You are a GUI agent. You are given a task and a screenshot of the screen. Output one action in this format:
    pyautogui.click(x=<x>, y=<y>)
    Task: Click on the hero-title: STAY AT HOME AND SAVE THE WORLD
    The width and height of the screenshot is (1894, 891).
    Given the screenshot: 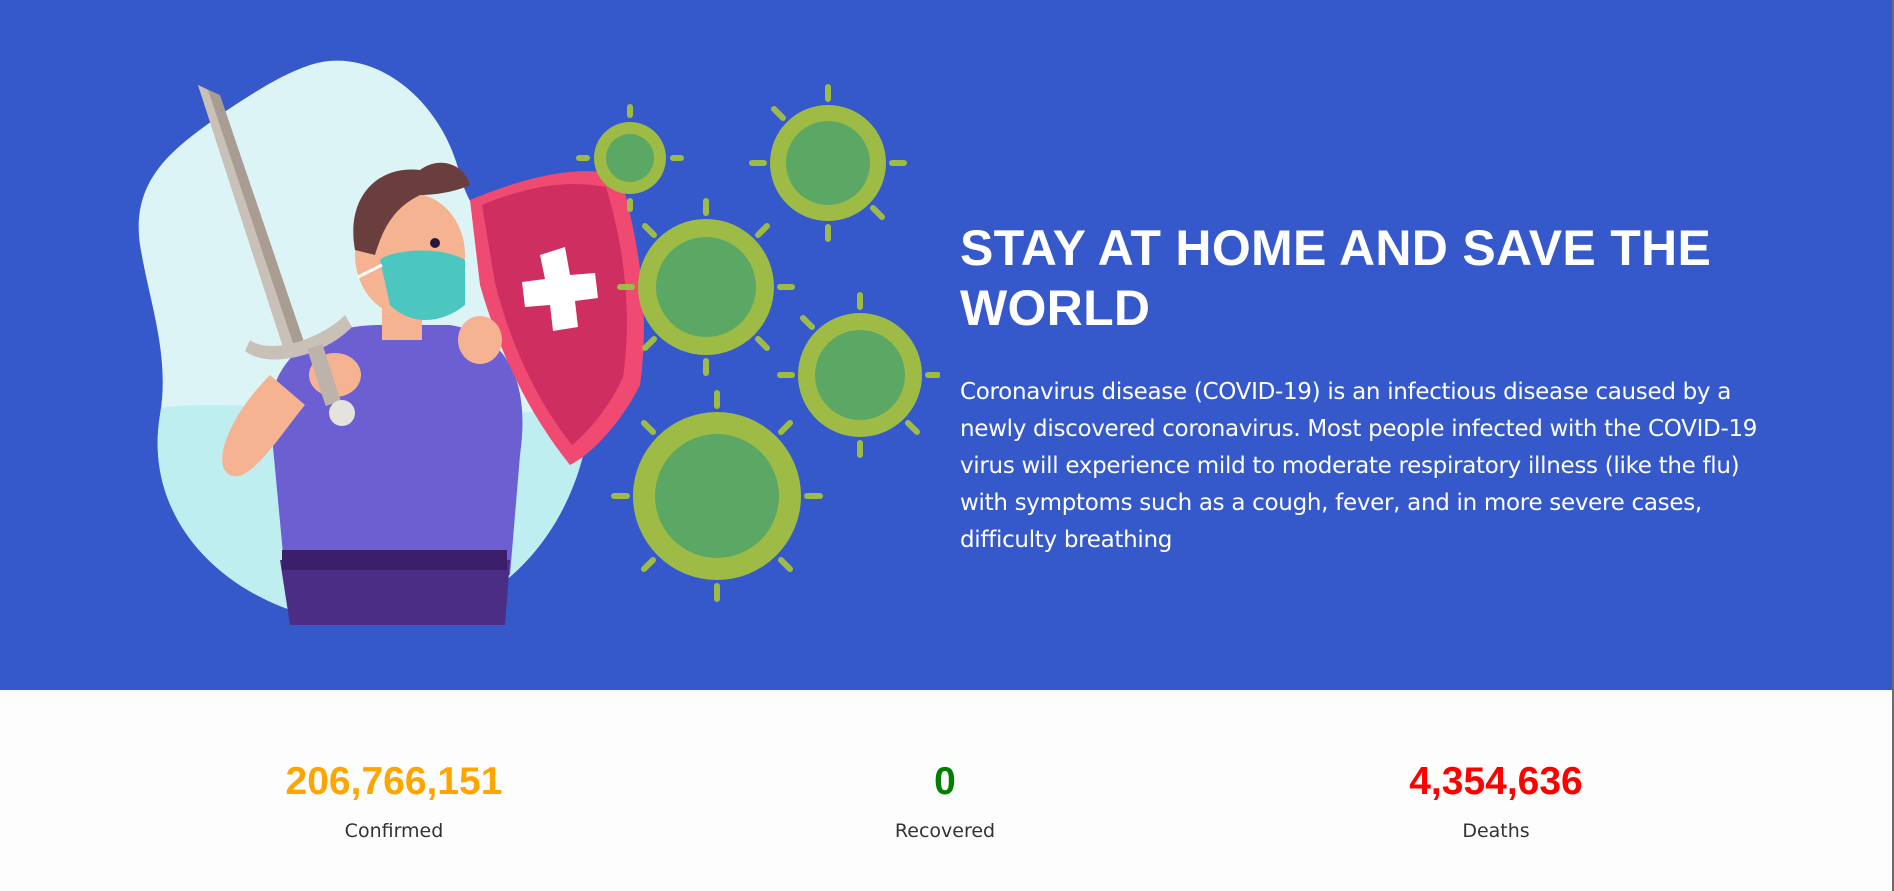 What is the action you would take?
    pyautogui.click(x=1336, y=278)
    